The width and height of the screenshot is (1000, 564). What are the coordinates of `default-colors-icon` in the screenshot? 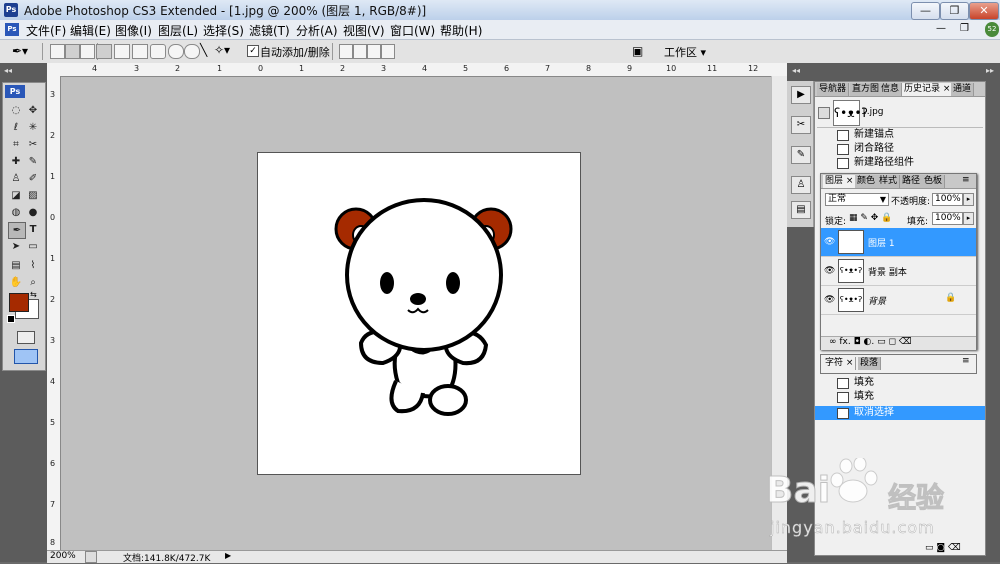 It's located at (11, 319).